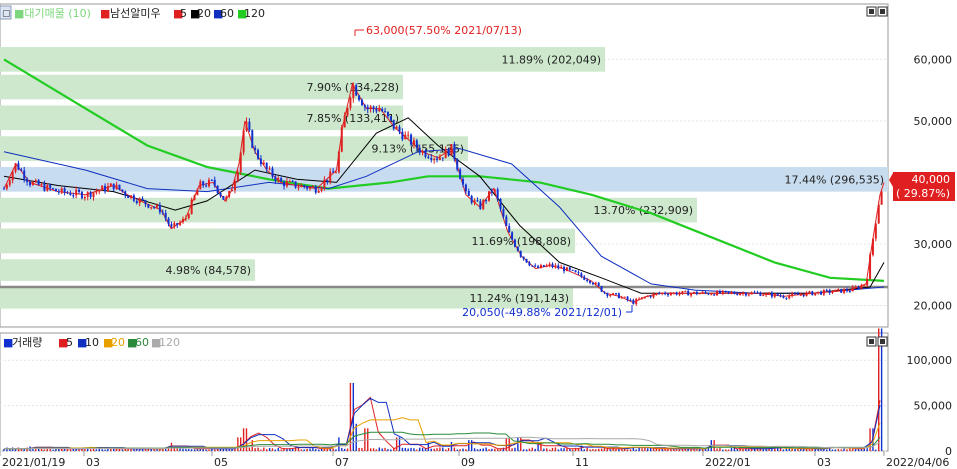  I want to click on volume-legend-ma60: 60, so click(142, 342).